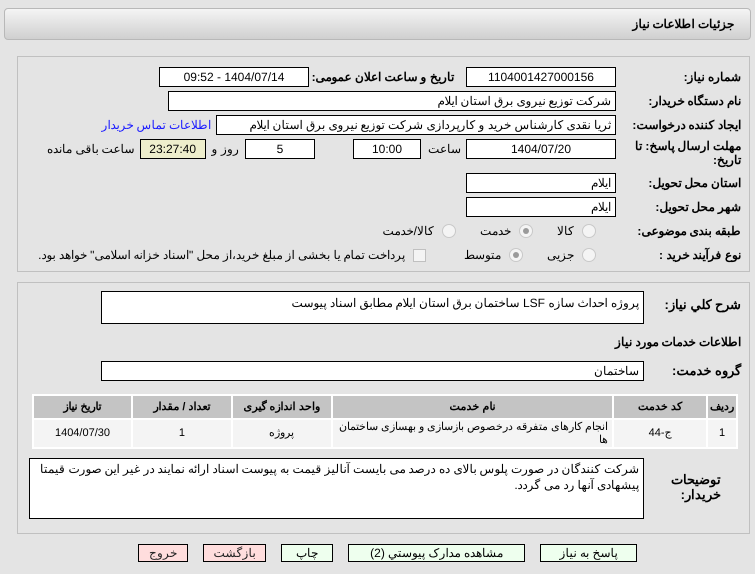 Image resolution: width=755 pixels, height=574 pixels. Describe the element at coordinates (677, 342) in the screenshot. I see `section-heading: اطلاعات خدمات مورد نياز` at that location.